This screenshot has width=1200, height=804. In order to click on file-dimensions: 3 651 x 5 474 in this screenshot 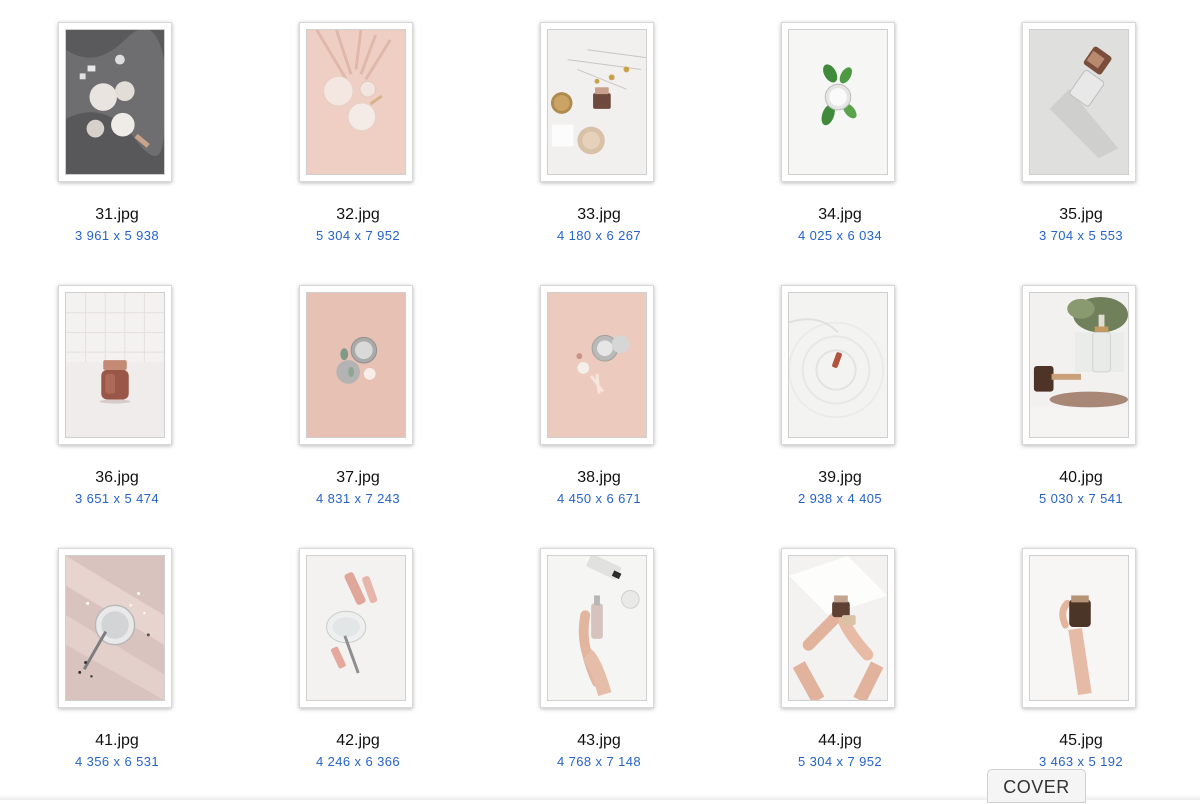, I will do `click(117, 498)`.